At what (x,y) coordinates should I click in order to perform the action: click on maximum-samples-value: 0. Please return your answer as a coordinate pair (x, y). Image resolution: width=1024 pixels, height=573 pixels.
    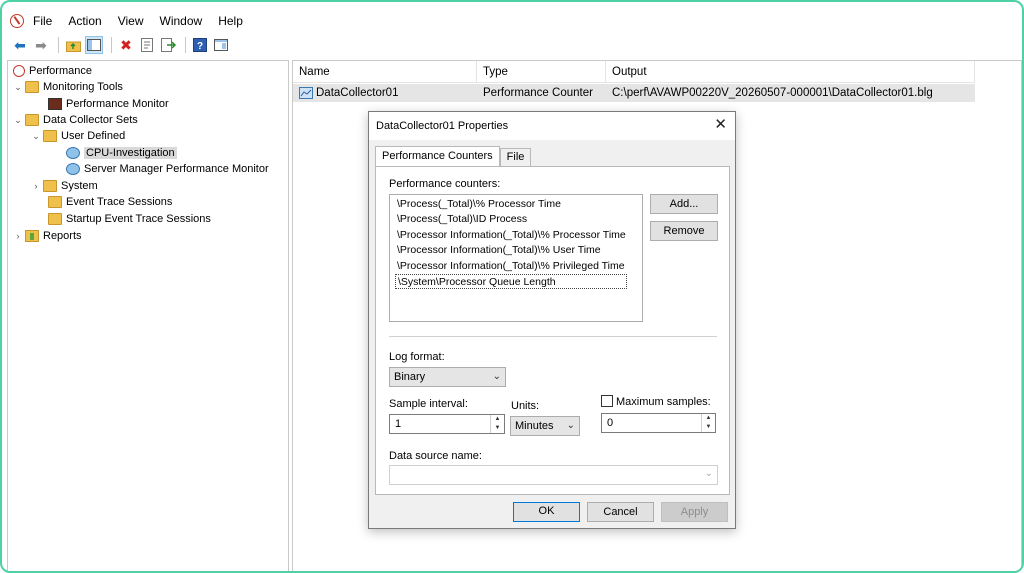
    Looking at the image, I should click on (610, 423).